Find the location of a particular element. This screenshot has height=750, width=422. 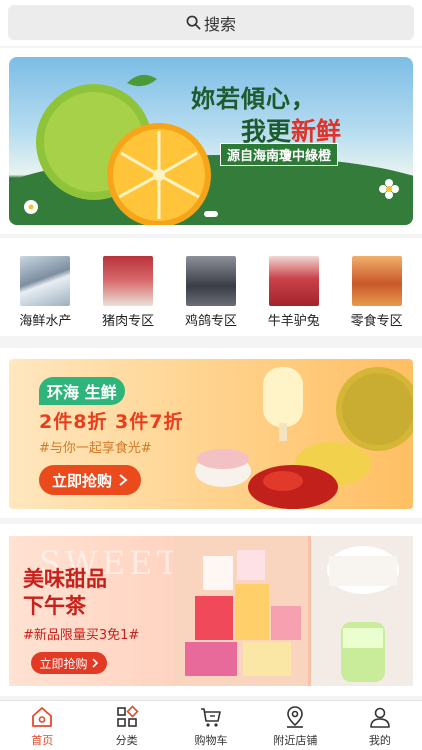

tab-nearby-stores: 附近店铺 is located at coordinates (295, 725).